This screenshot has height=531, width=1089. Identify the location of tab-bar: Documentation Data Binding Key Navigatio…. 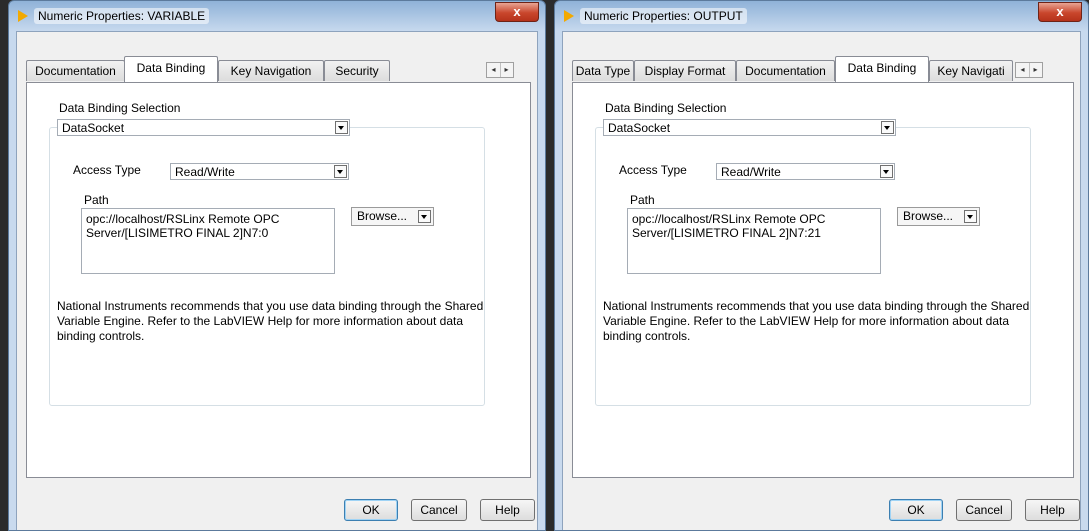
(278, 69).